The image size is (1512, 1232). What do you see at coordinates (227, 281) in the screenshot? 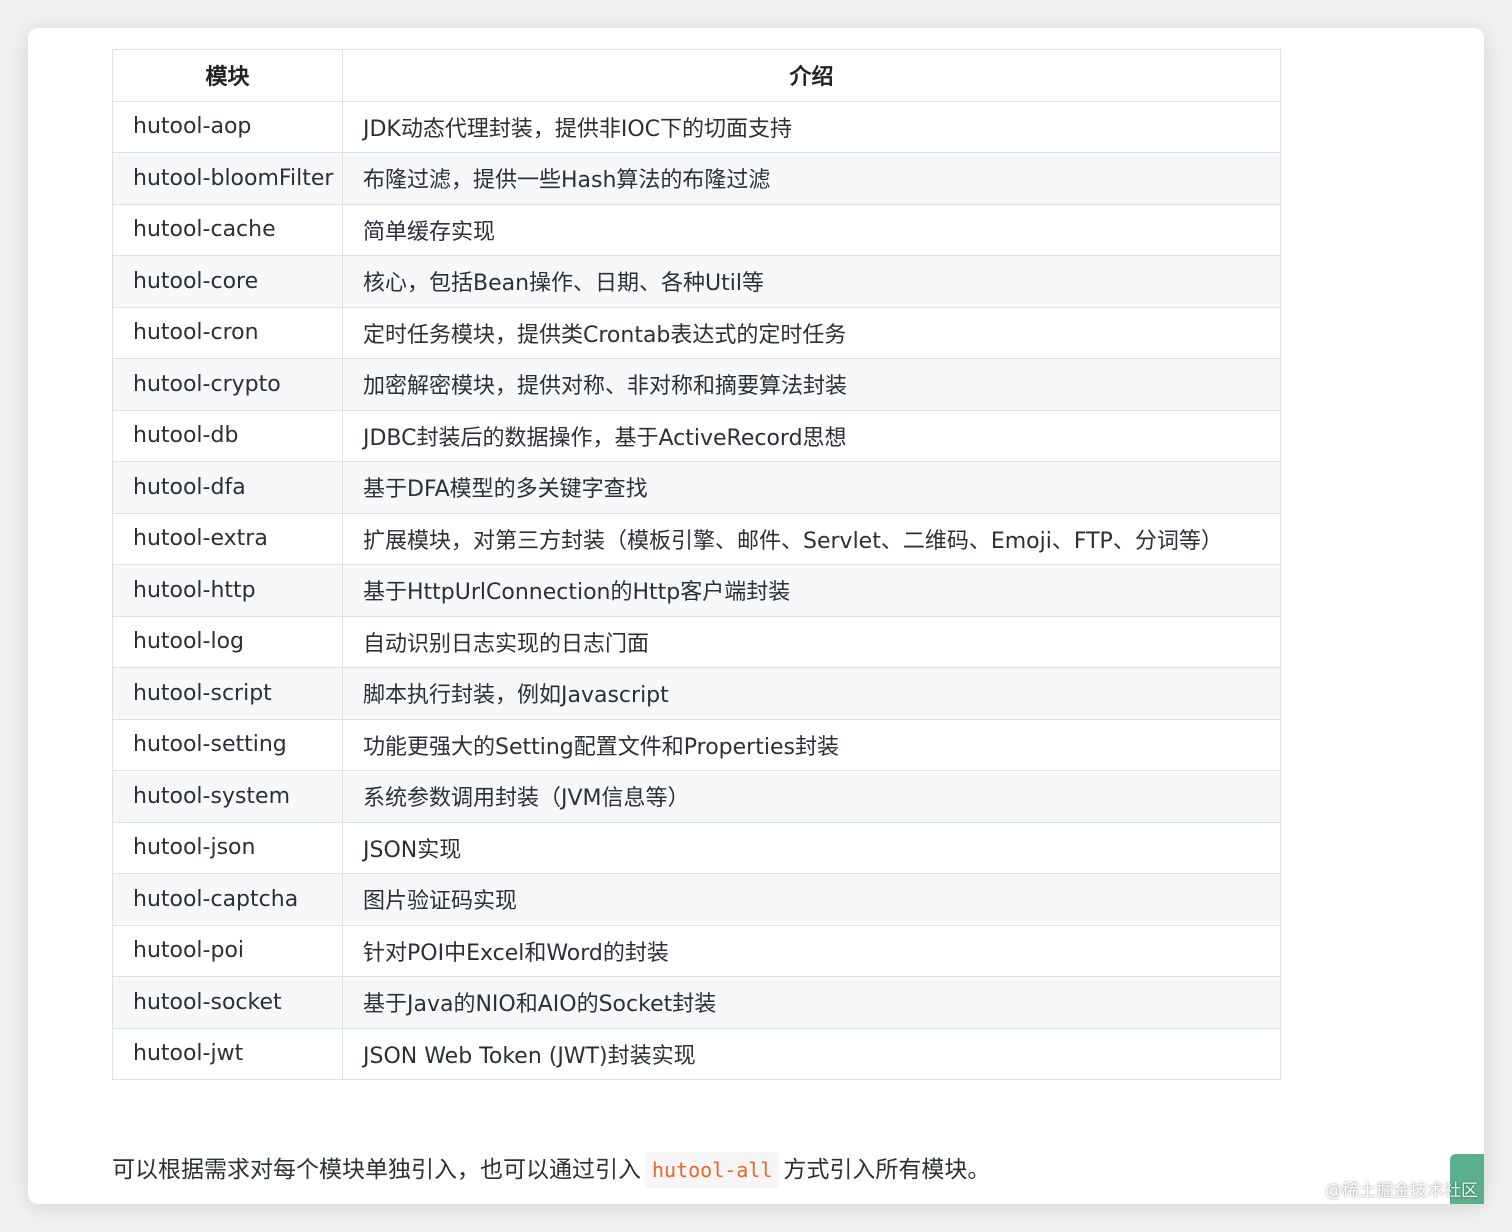
I see `module-name-cell: hutool-core` at bounding box center [227, 281].